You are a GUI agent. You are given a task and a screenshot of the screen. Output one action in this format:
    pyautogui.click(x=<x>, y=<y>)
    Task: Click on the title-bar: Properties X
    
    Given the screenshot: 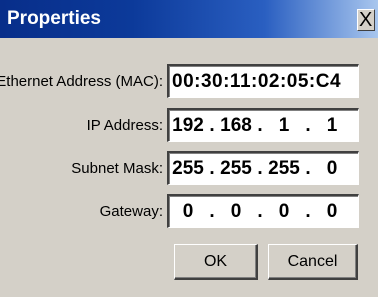 What is the action you would take?
    pyautogui.click(x=189, y=19)
    